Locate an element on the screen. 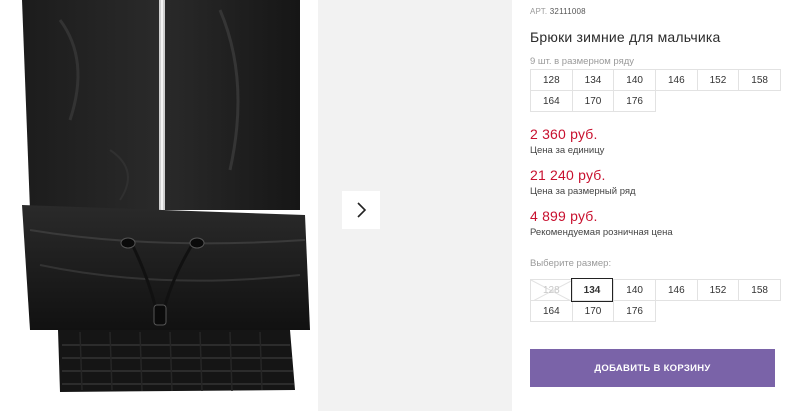 This screenshot has width=800, height=411. article-number: АРТ. 32111008 is located at coordinates (558, 11).